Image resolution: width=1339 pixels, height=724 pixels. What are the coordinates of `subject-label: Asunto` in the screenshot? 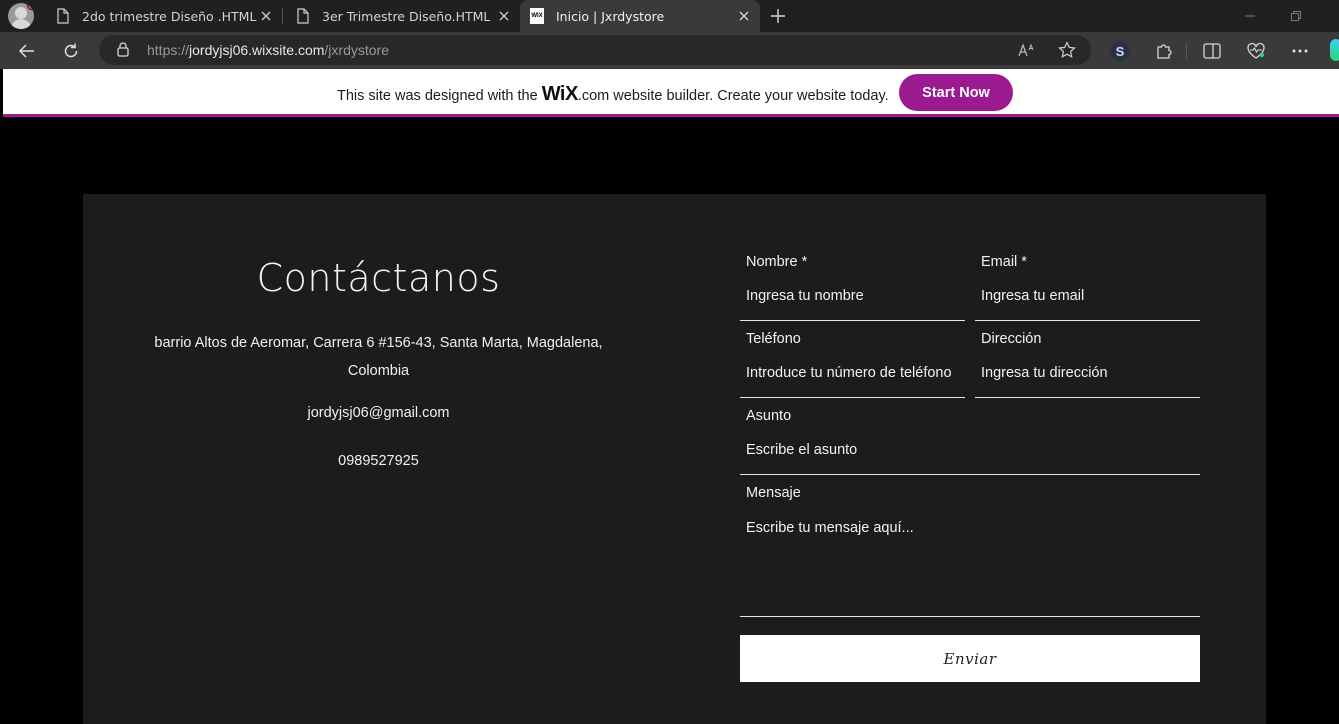 It's located at (769, 416).